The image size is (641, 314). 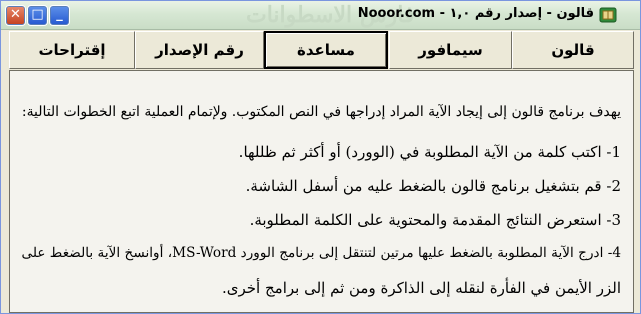 I want to click on menu-item-version: رقم الإصدار, so click(x=199, y=50).